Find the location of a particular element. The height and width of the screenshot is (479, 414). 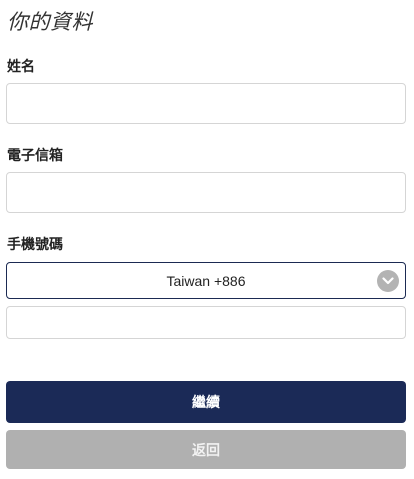

page-title: 你的資料 is located at coordinates (50, 22).